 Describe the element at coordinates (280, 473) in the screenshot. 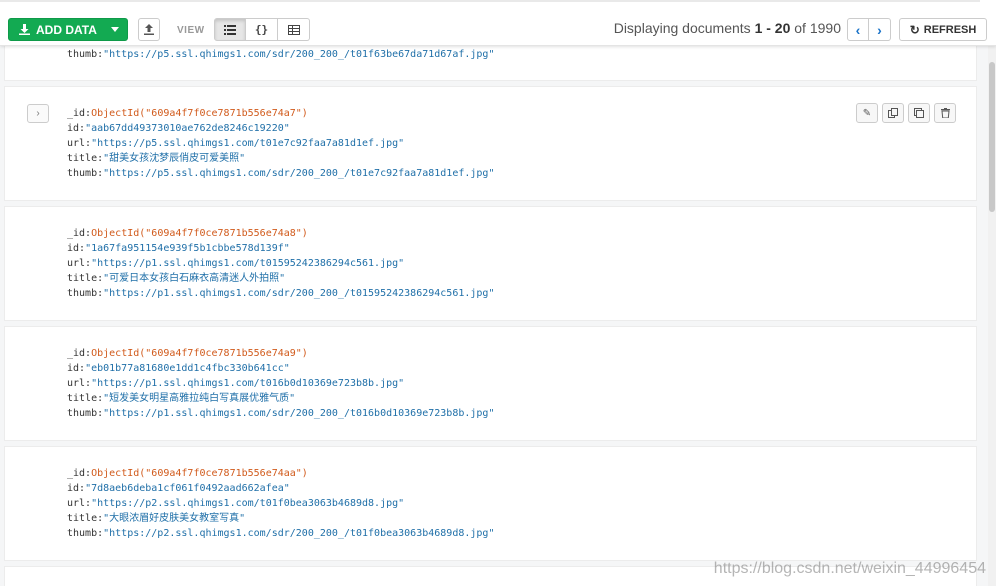

I see `field-oid: _id:ObjectId("609a4f7f0ce7871b556e74aa")` at that location.